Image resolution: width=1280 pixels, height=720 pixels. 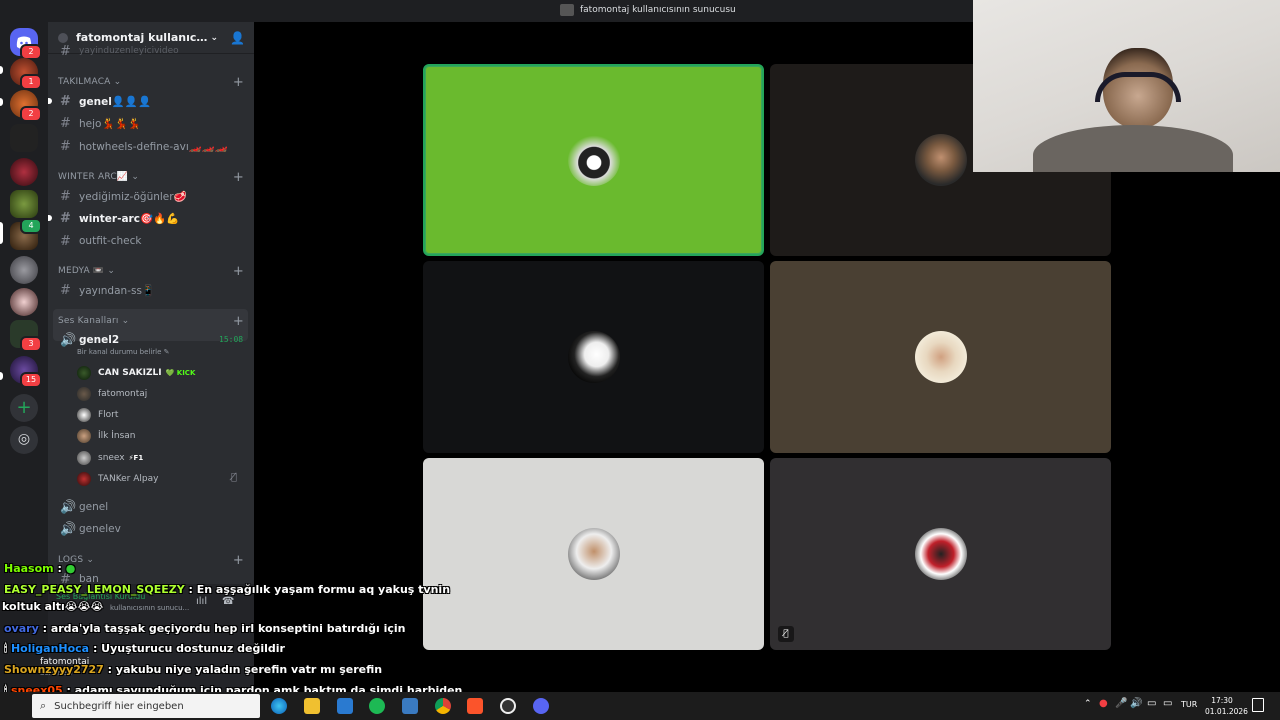 I want to click on edge-icon, so click(x=279, y=706).